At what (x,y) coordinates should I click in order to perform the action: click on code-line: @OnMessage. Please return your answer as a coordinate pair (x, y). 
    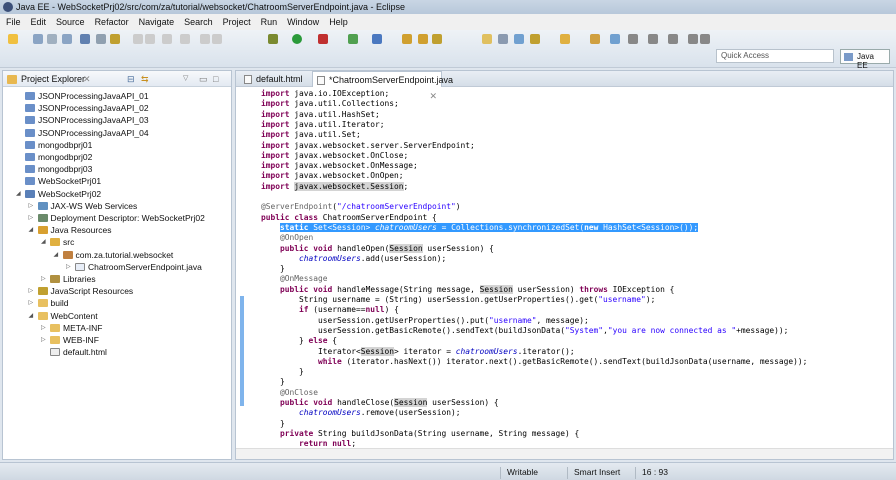
    Looking at the image, I should click on (294, 279).